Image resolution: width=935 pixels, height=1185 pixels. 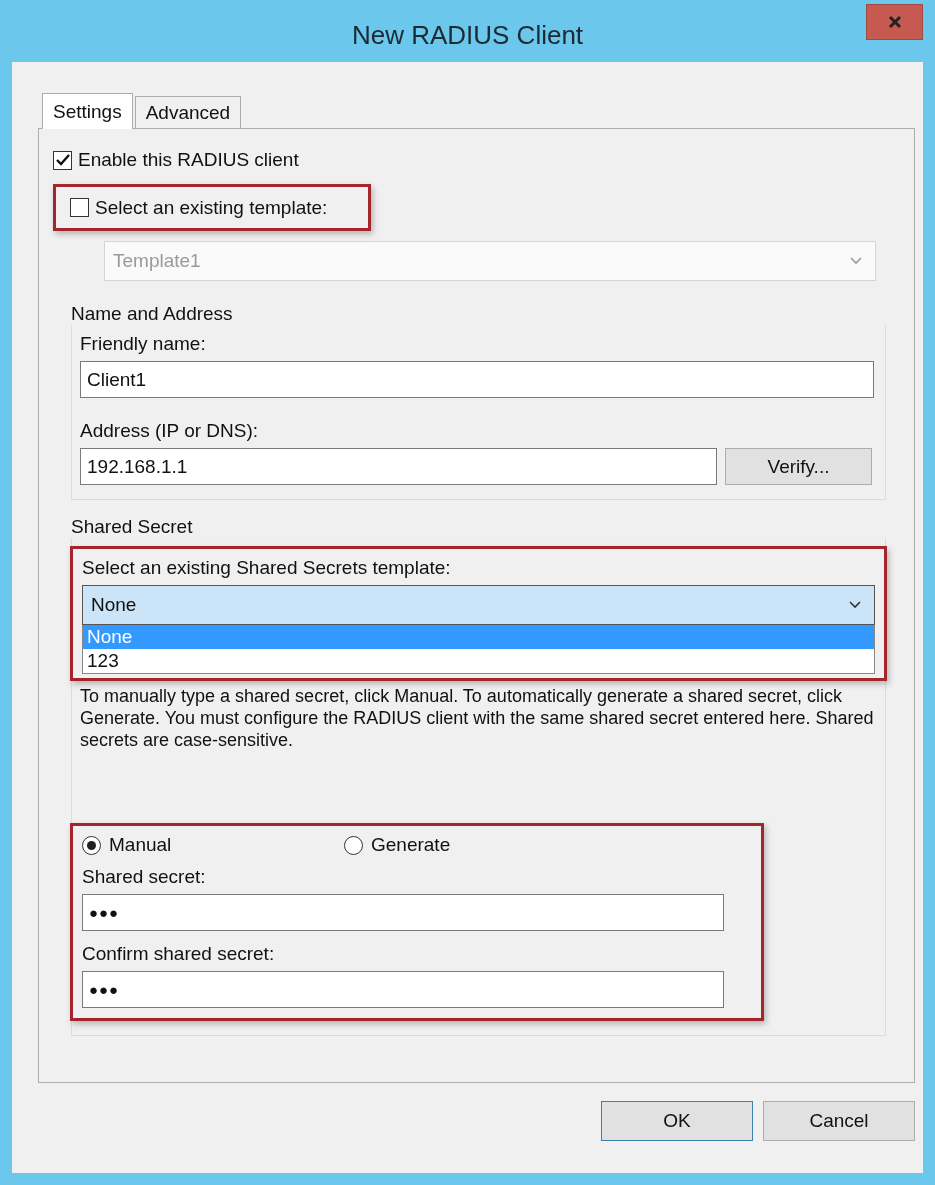 I want to click on input-field: Client1, so click(x=477, y=379).